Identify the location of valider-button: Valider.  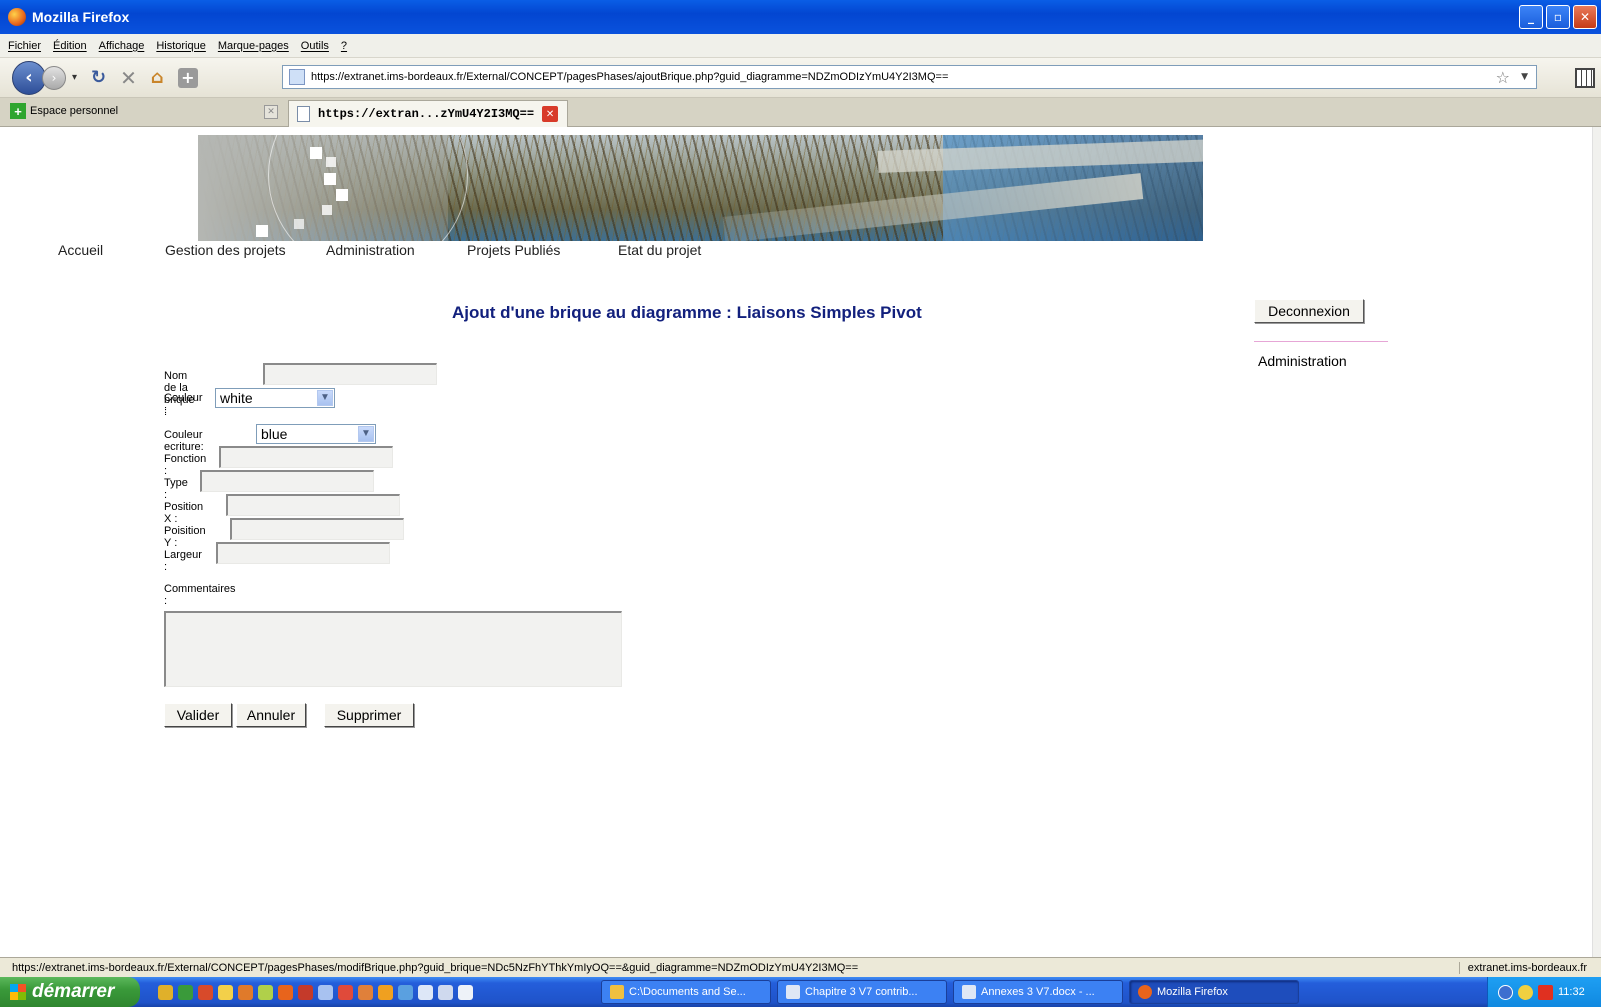
(198, 715).